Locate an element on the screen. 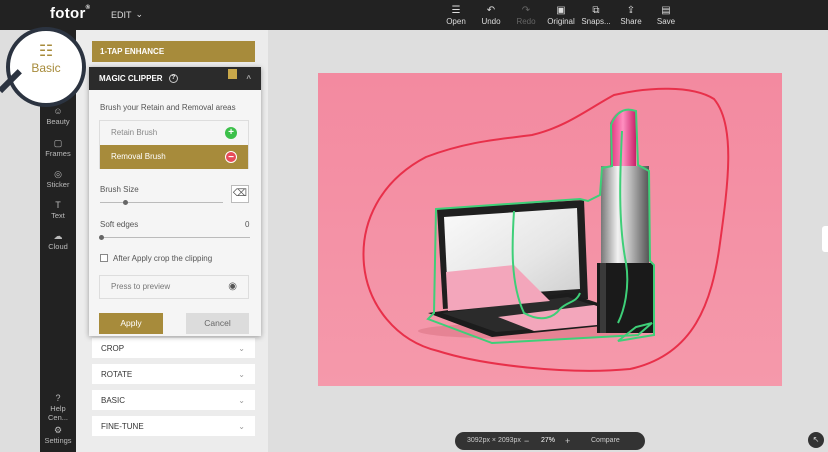 The height and width of the screenshot is (452, 828). toolbar-share-button: ⇪ Share is located at coordinates (631, 15).